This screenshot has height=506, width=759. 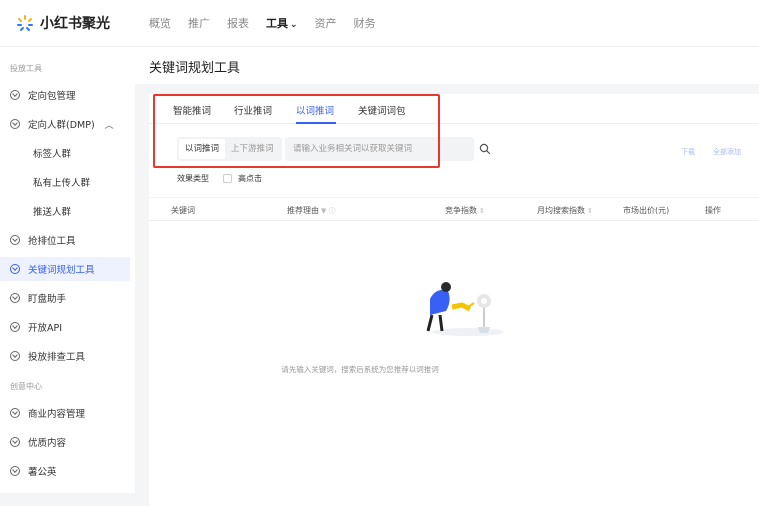 I want to click on column-header-label: 月均搜索指数, so click(x=561, y=210).